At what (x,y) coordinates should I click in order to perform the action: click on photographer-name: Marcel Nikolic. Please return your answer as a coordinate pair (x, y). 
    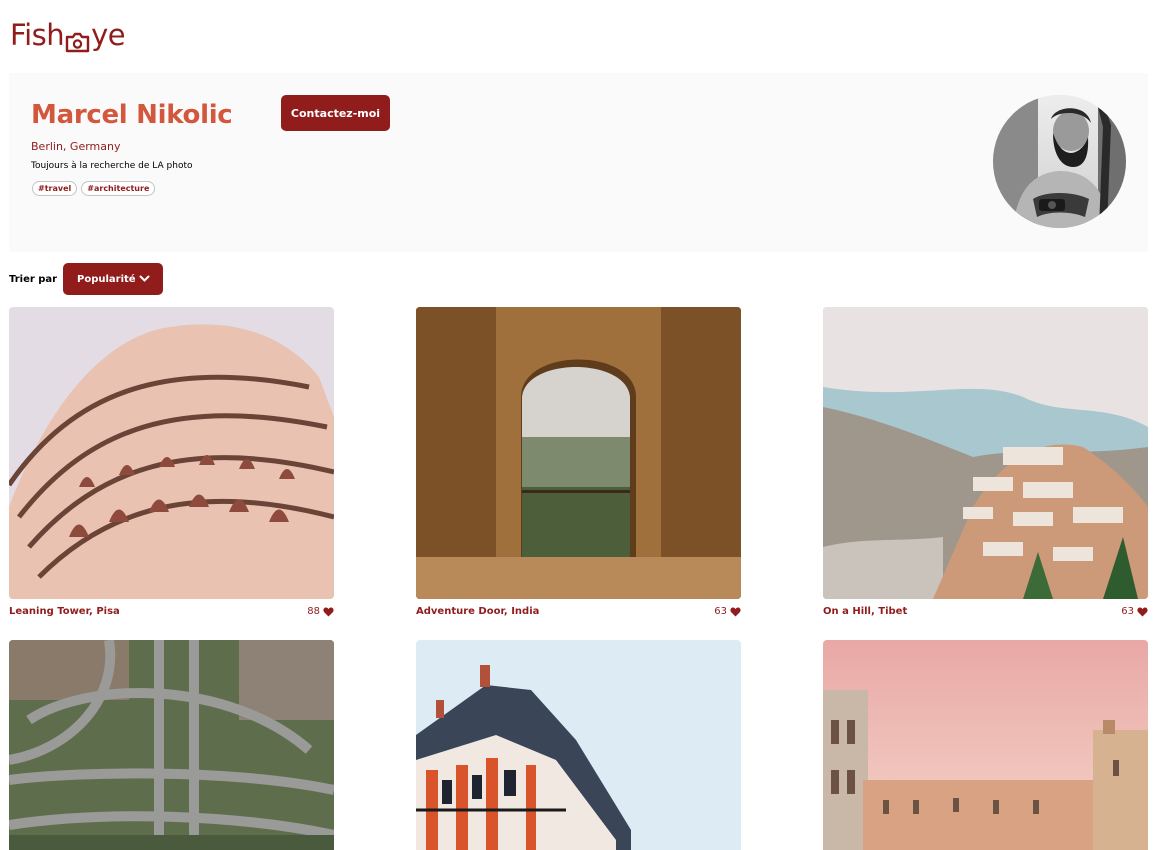
    Looking at the image, I should click on (132, 115).